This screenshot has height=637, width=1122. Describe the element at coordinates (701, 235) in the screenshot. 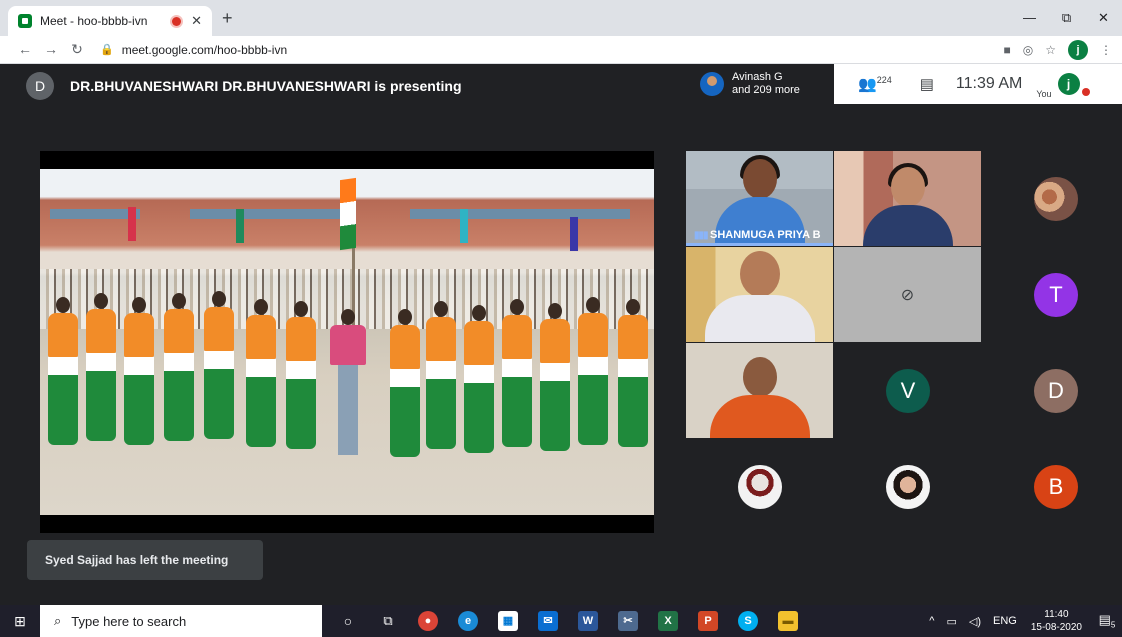

I see `speaking-indicator-icon: ▮▮▮` at that location.